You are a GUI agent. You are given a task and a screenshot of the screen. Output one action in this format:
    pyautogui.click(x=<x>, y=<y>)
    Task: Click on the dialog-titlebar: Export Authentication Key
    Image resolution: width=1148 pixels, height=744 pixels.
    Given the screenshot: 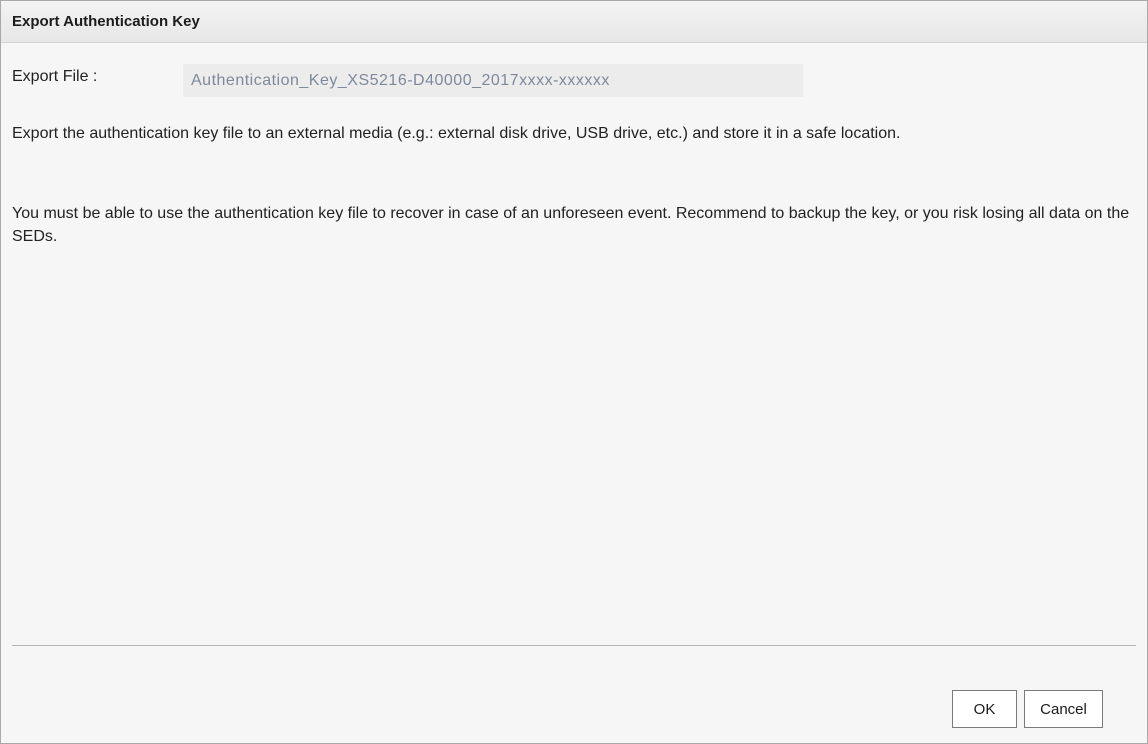 What is the action you would take?
    pyautogui.click(x=574, y=22)
    